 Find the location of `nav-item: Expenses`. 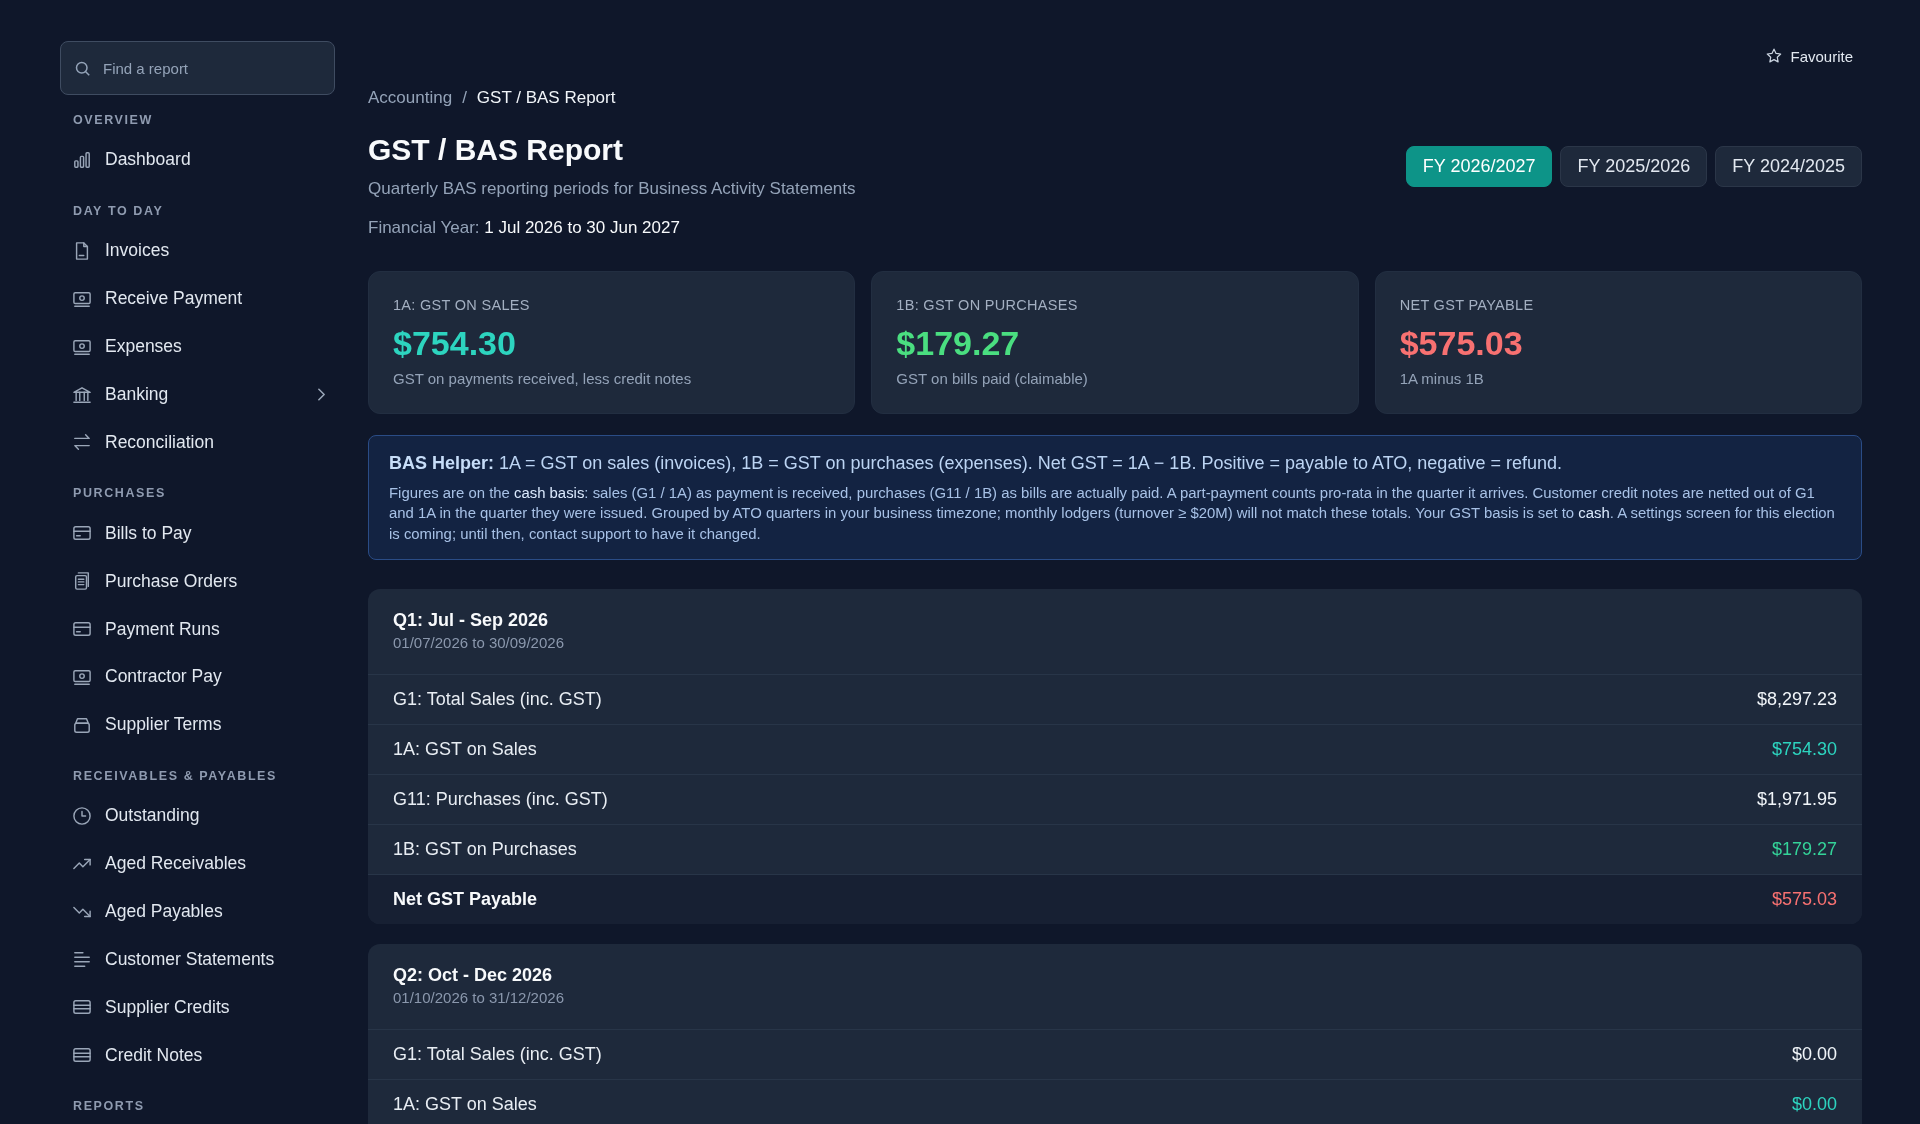

nav-item: Expenses is located at coordinates (197, 346).